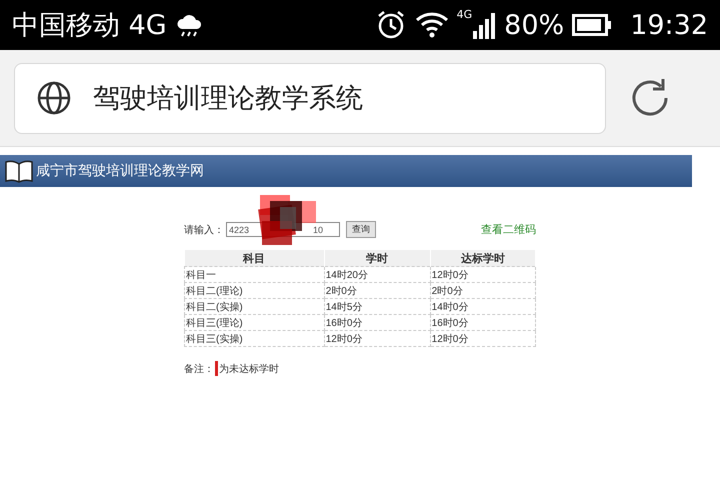 This screenshot has height=495, width=720. I want to click on column-header: 学时, so click(377, 258).